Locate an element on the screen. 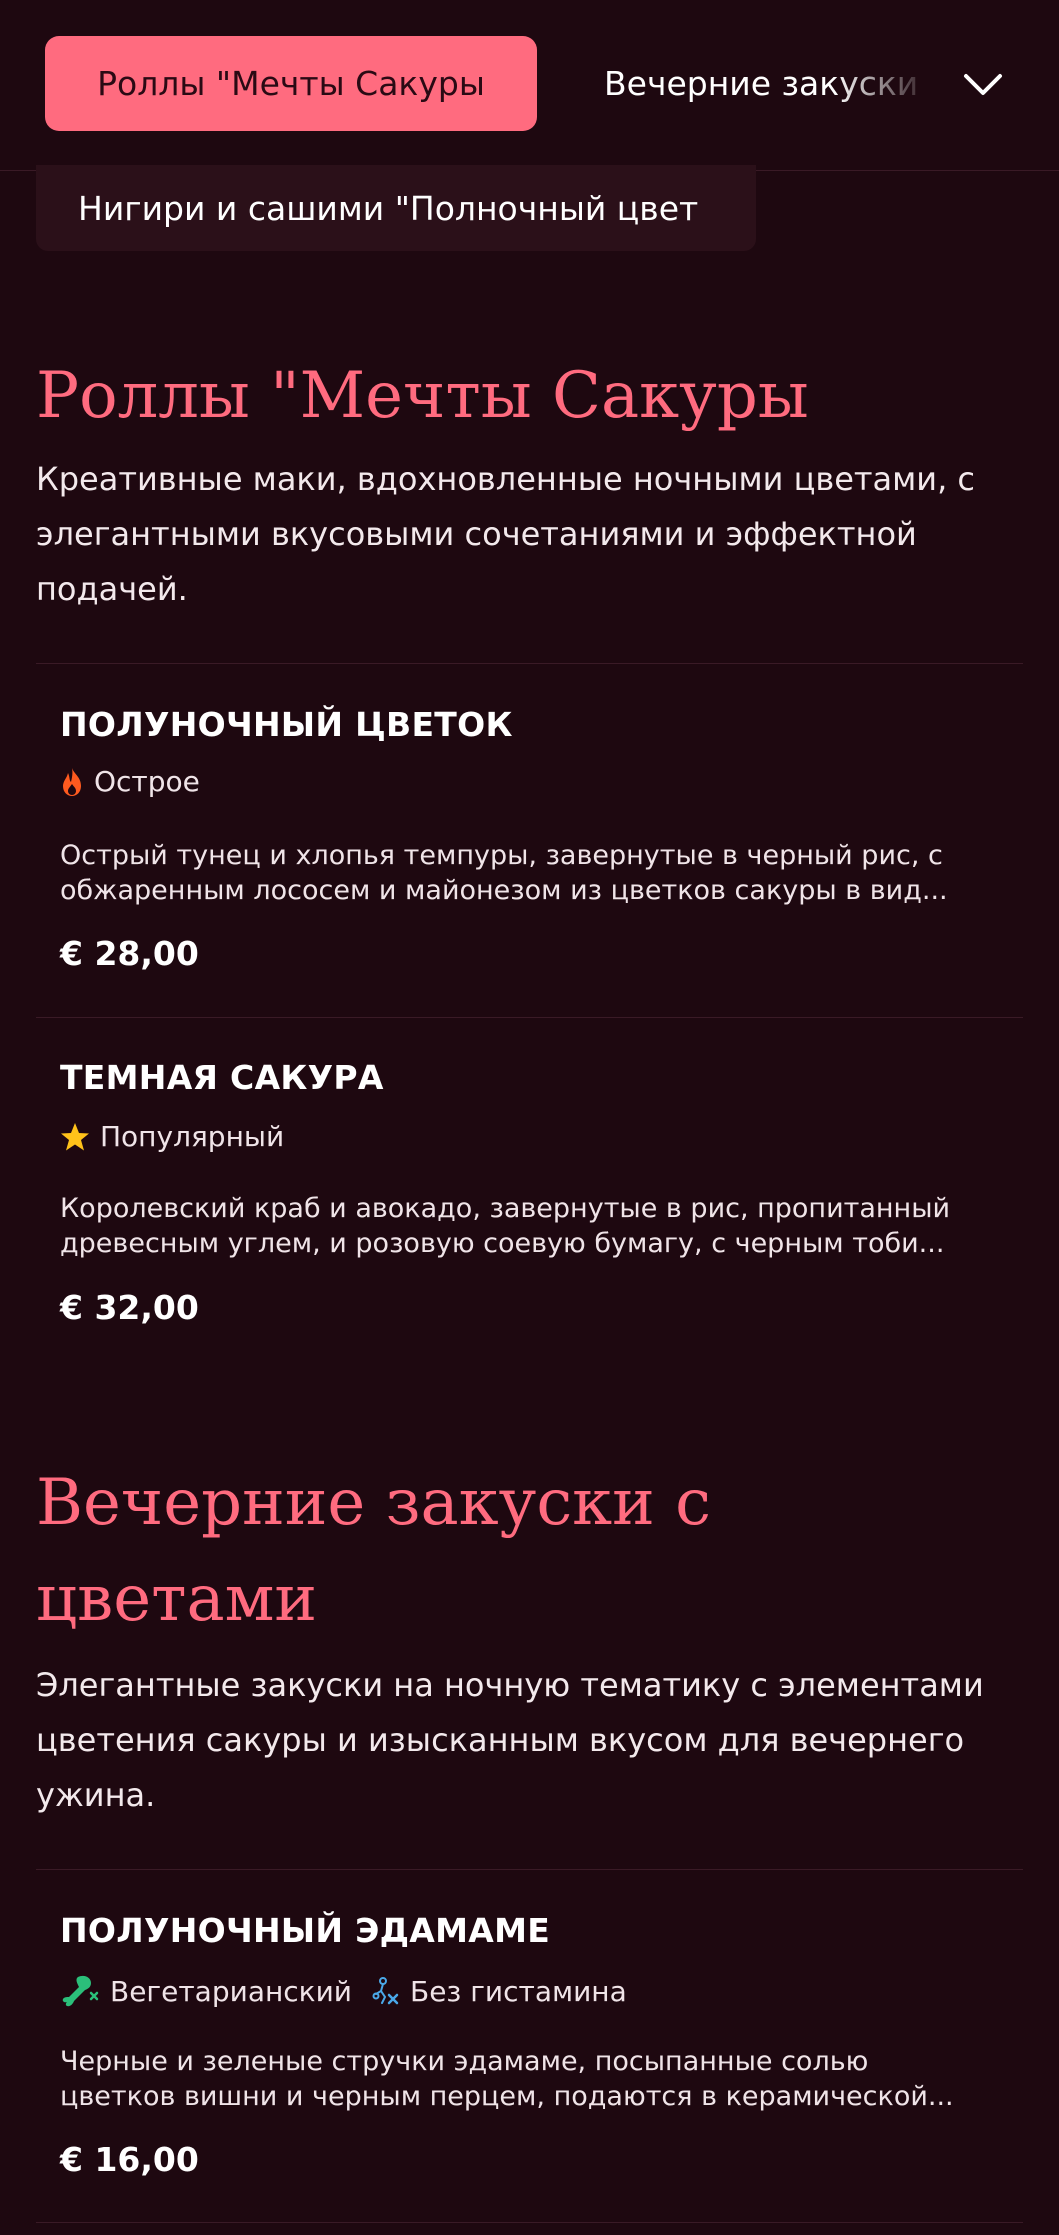 Image resolution: width=1059 pixels, height=2235 pixels. star-icon is located at coordinates (75, 1136).